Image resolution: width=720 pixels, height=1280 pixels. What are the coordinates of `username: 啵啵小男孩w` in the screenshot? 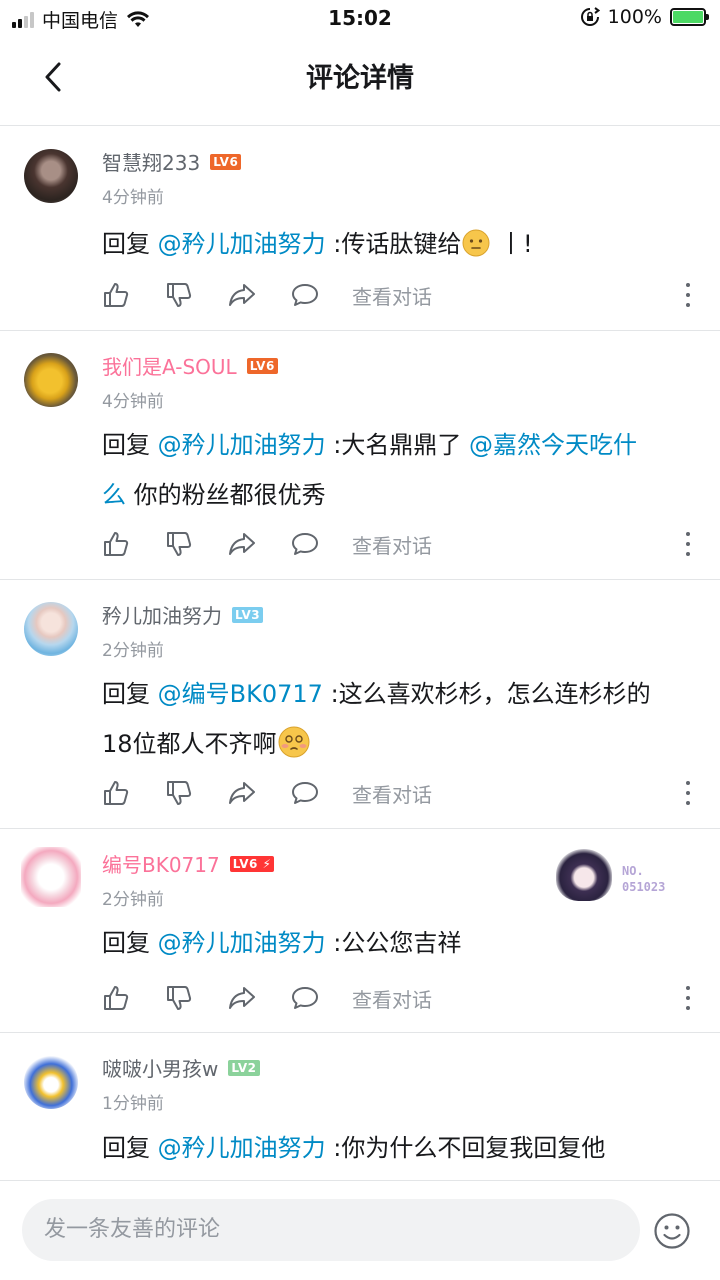 It's located at (160, 1067).